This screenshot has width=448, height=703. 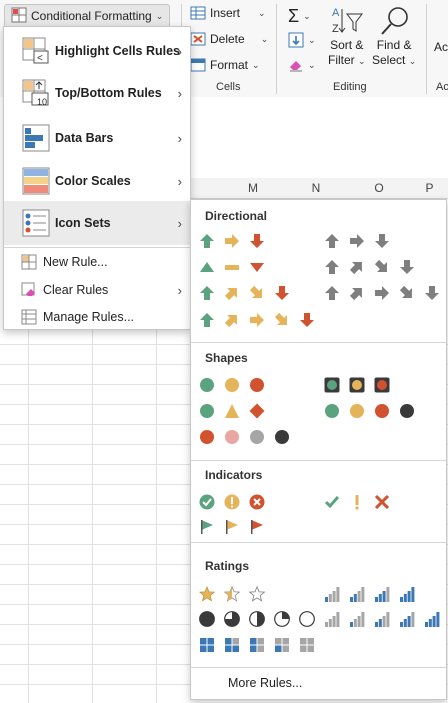 I want to click on triangle-down-icon, so click(x=257, y=267).